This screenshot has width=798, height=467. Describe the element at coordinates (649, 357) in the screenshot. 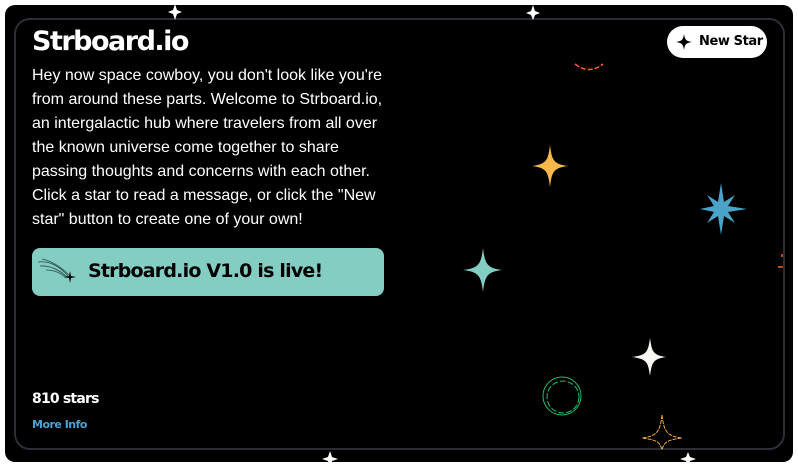

I see `star-white` at that location.